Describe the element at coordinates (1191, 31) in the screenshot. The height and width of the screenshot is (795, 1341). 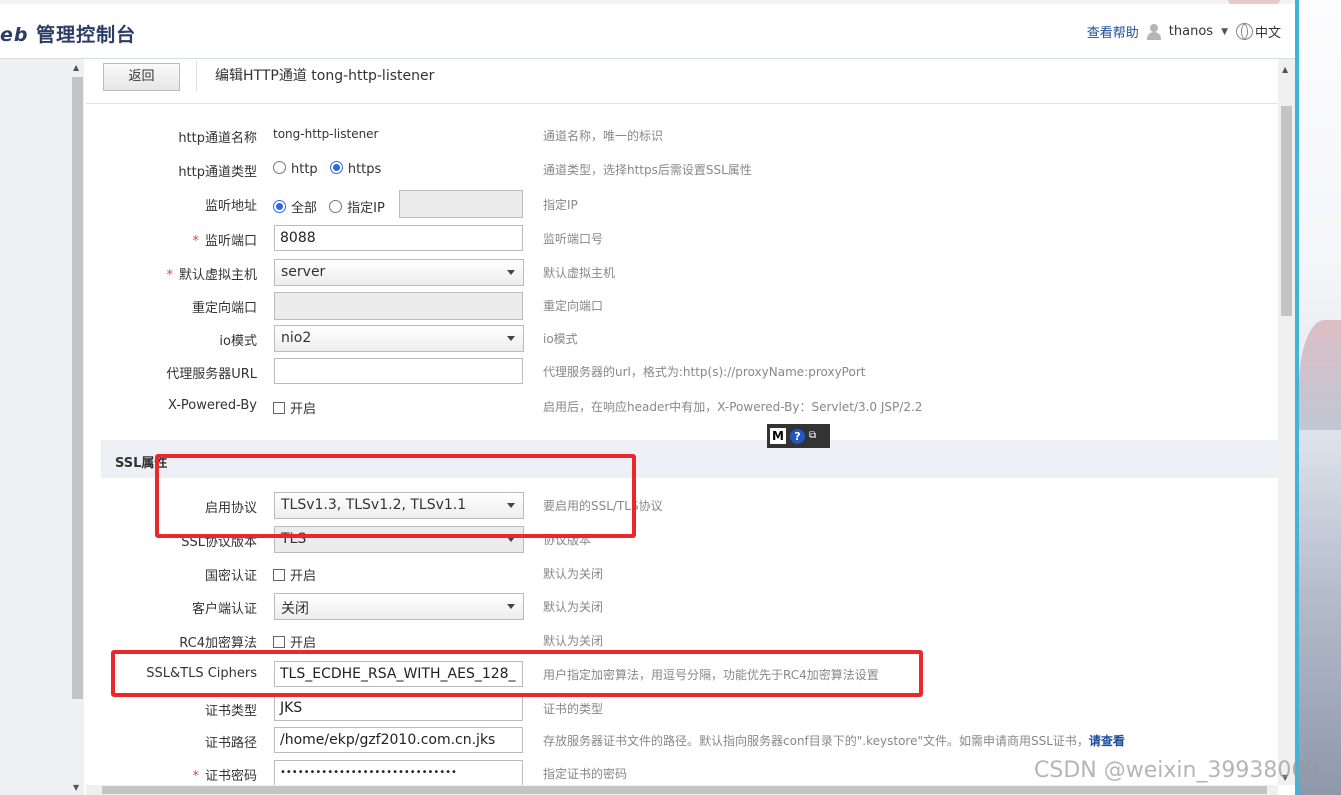
I see `username: thanos` at that location.